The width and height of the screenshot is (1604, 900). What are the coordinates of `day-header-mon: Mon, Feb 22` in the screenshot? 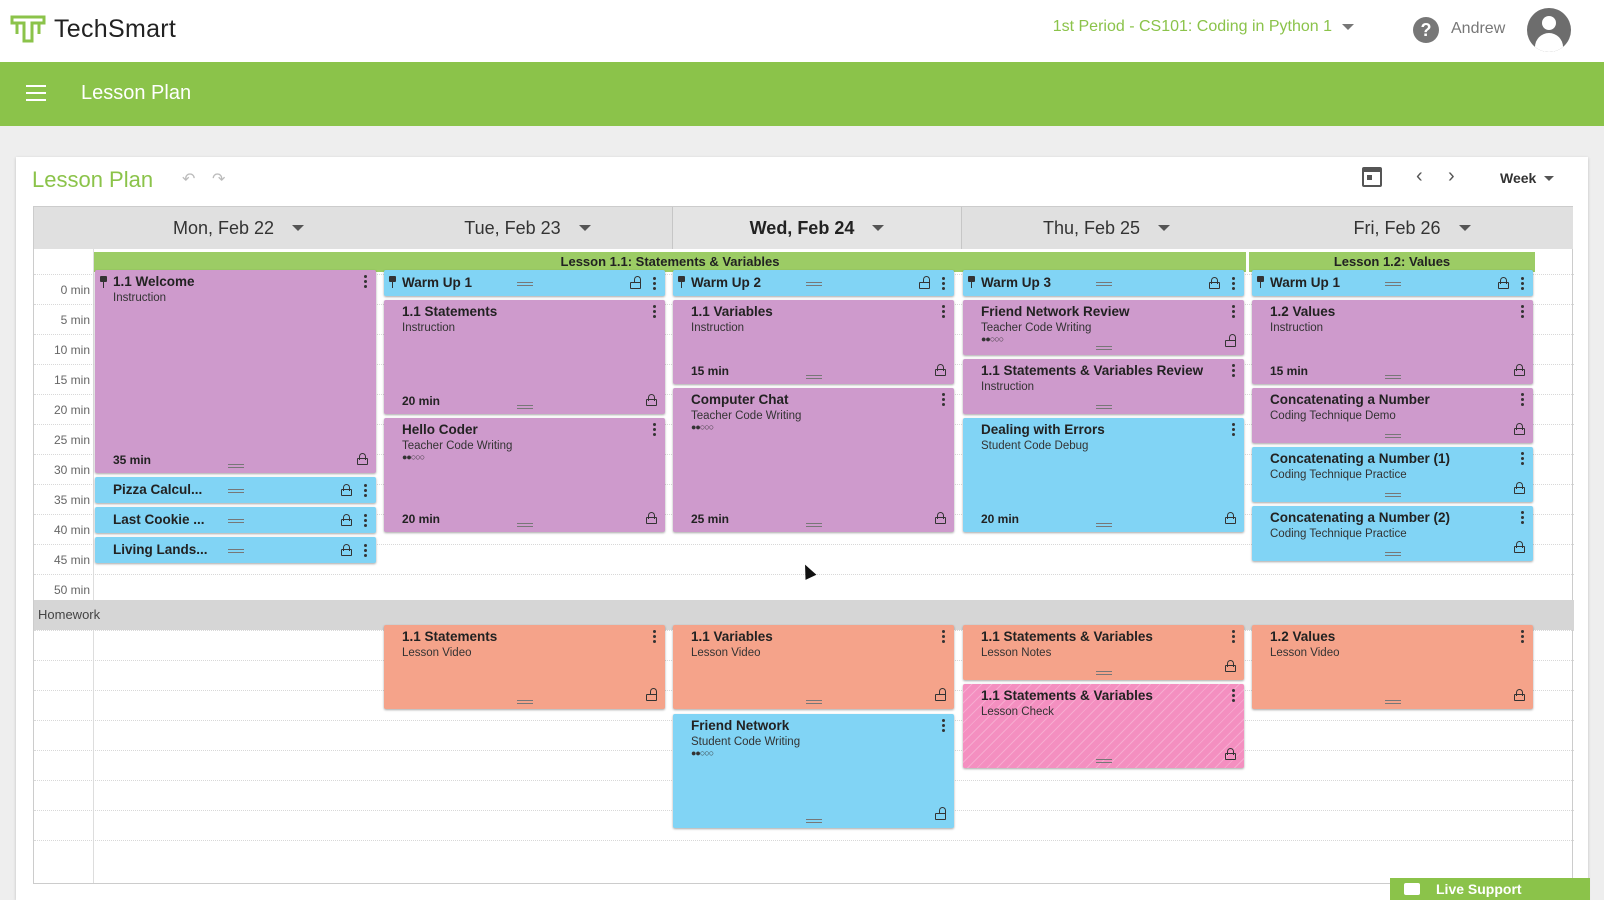 It's located at (238, 228).